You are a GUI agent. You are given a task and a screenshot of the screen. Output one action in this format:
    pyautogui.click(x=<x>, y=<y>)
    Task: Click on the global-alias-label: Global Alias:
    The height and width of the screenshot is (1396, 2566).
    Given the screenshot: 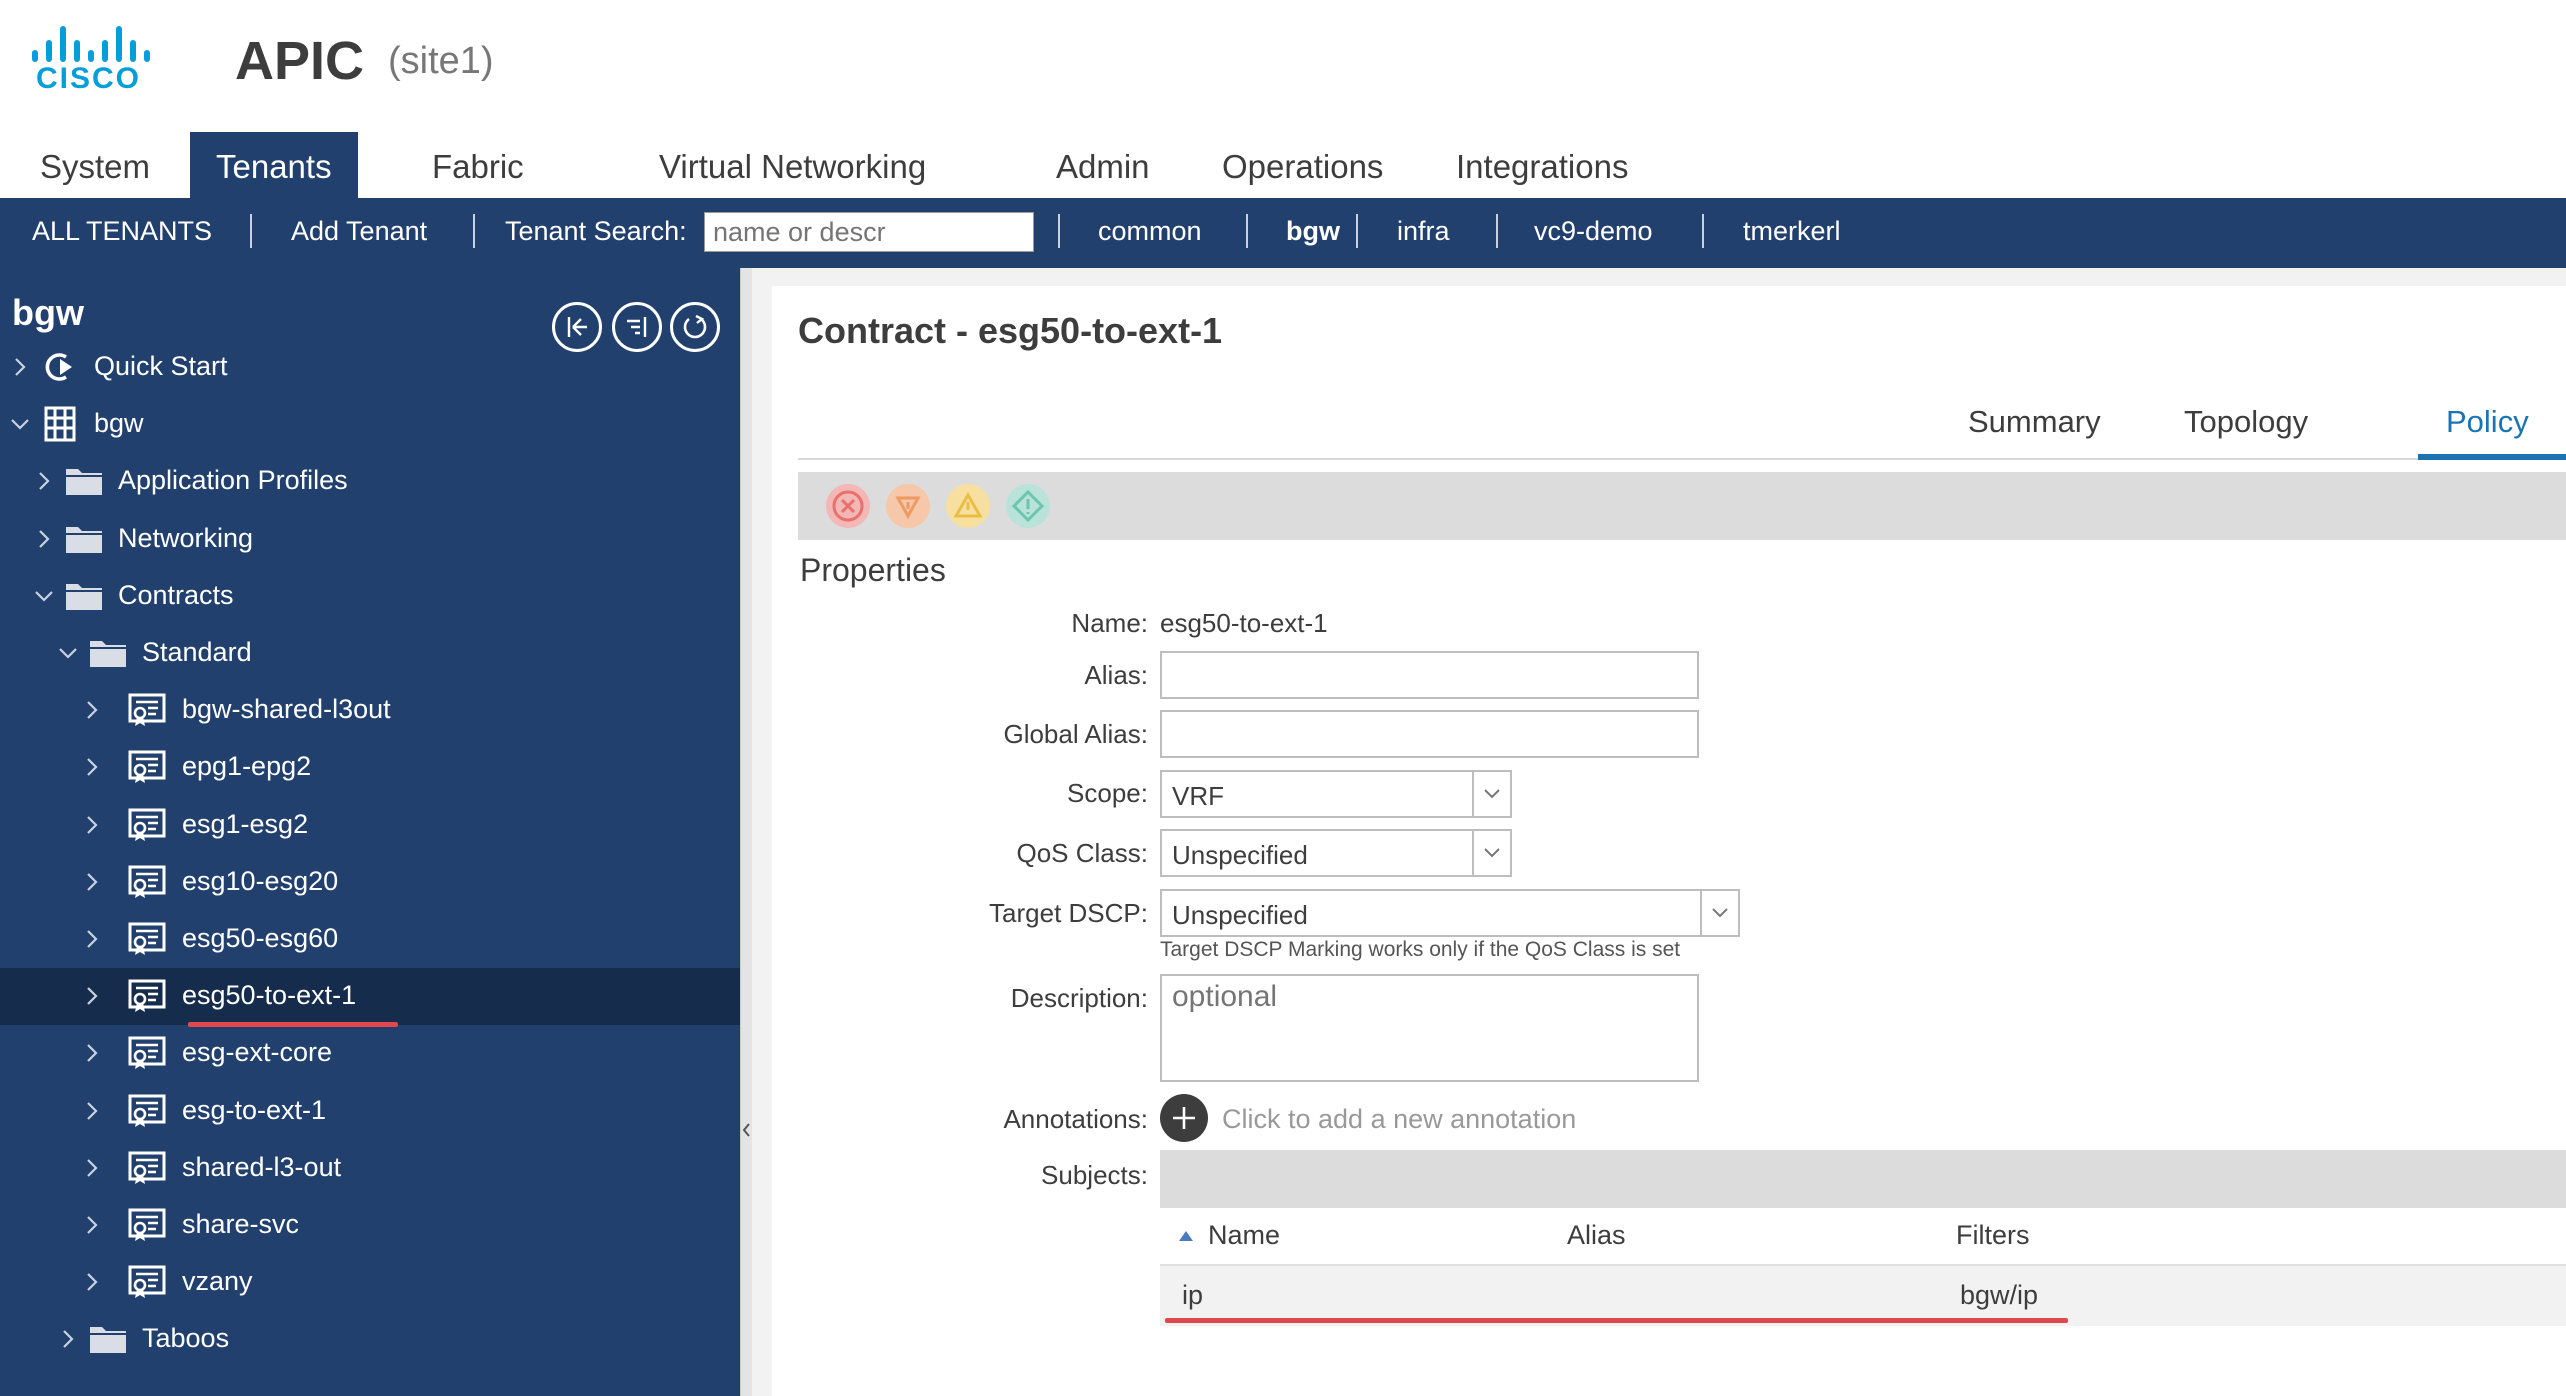 What is the action you would take?
    pyautogui.click(x=1075, y=734)
    